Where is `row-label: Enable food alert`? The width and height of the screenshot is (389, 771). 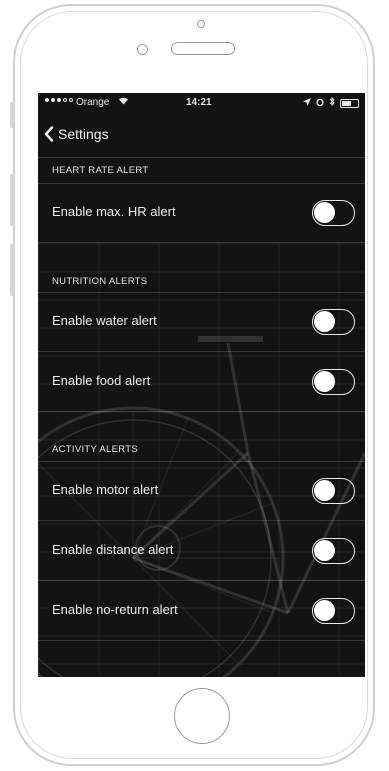
row-label: Enable food alert is located at coordinates (101, 380).